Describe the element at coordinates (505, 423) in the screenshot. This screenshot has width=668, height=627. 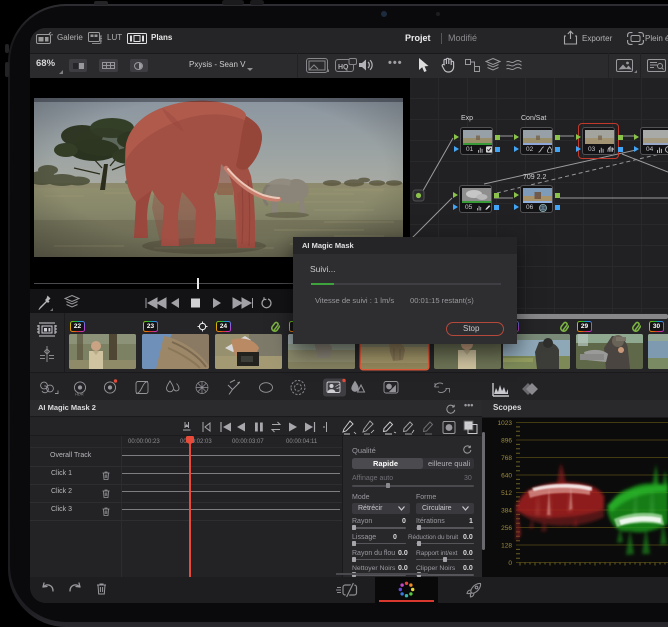
I see `svg-text: 1023` at that location.